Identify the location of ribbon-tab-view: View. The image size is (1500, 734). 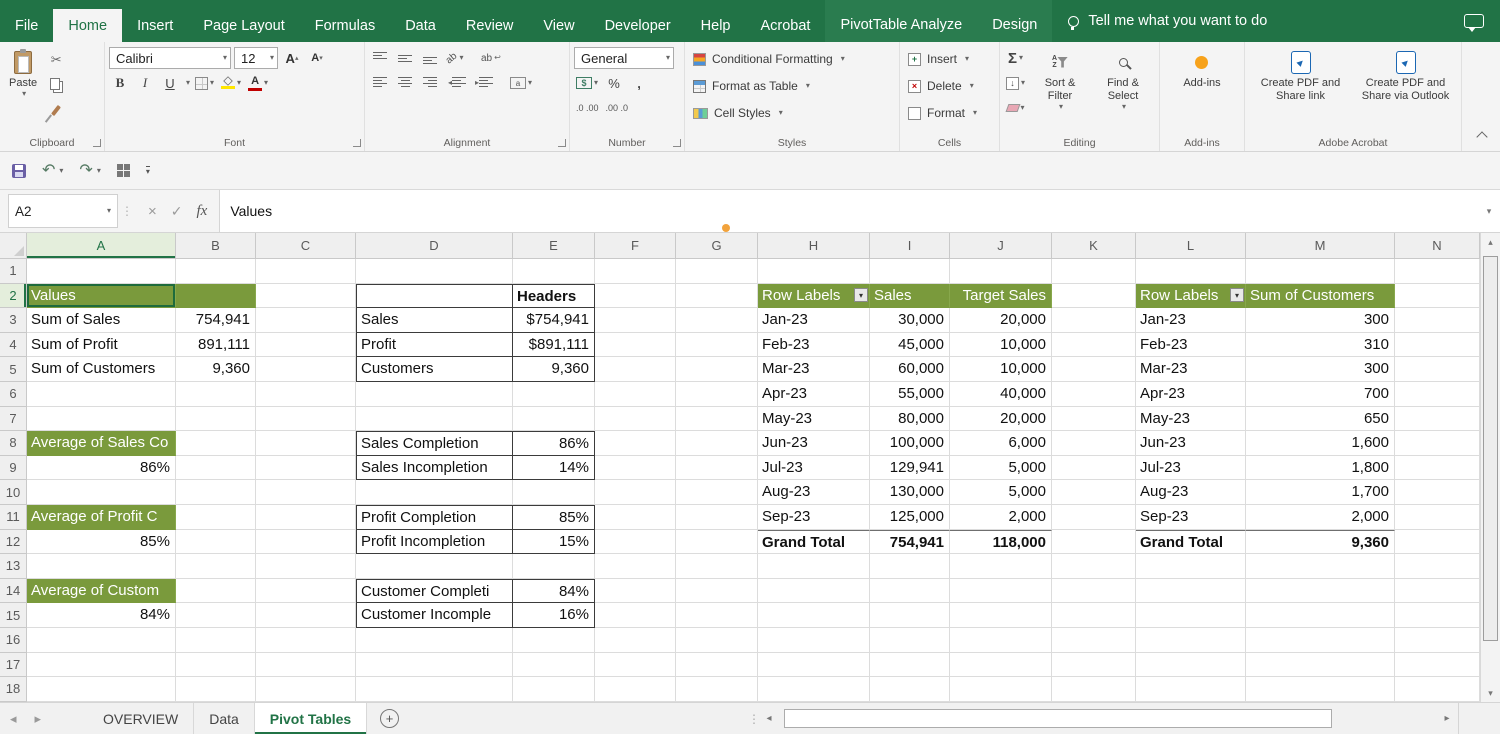
(558, 25).